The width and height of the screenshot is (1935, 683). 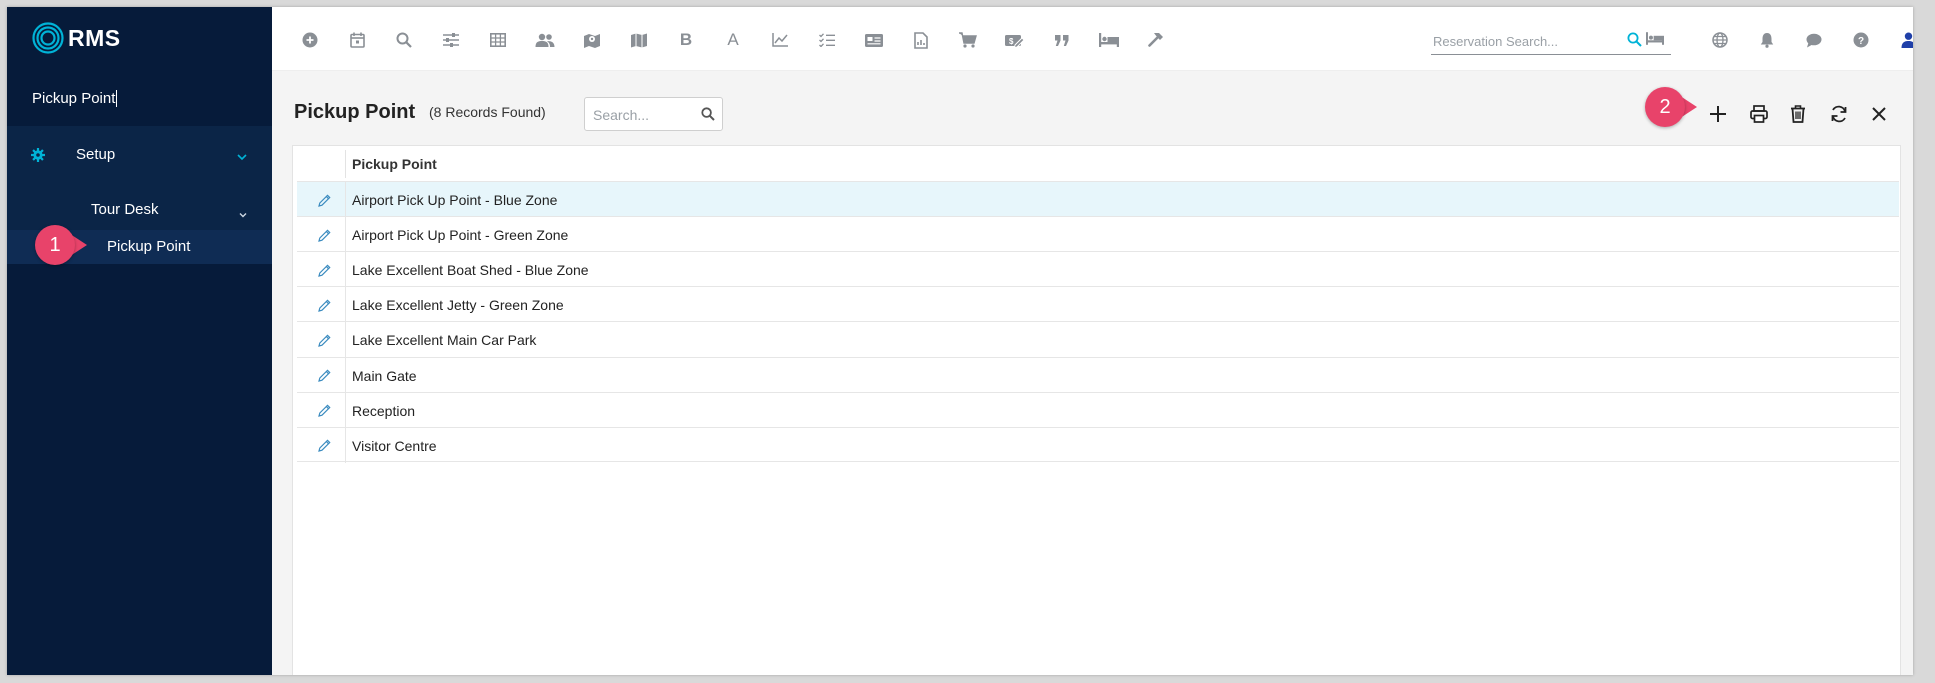 I want to click on quote-icon, so click(x=1062, y=40).